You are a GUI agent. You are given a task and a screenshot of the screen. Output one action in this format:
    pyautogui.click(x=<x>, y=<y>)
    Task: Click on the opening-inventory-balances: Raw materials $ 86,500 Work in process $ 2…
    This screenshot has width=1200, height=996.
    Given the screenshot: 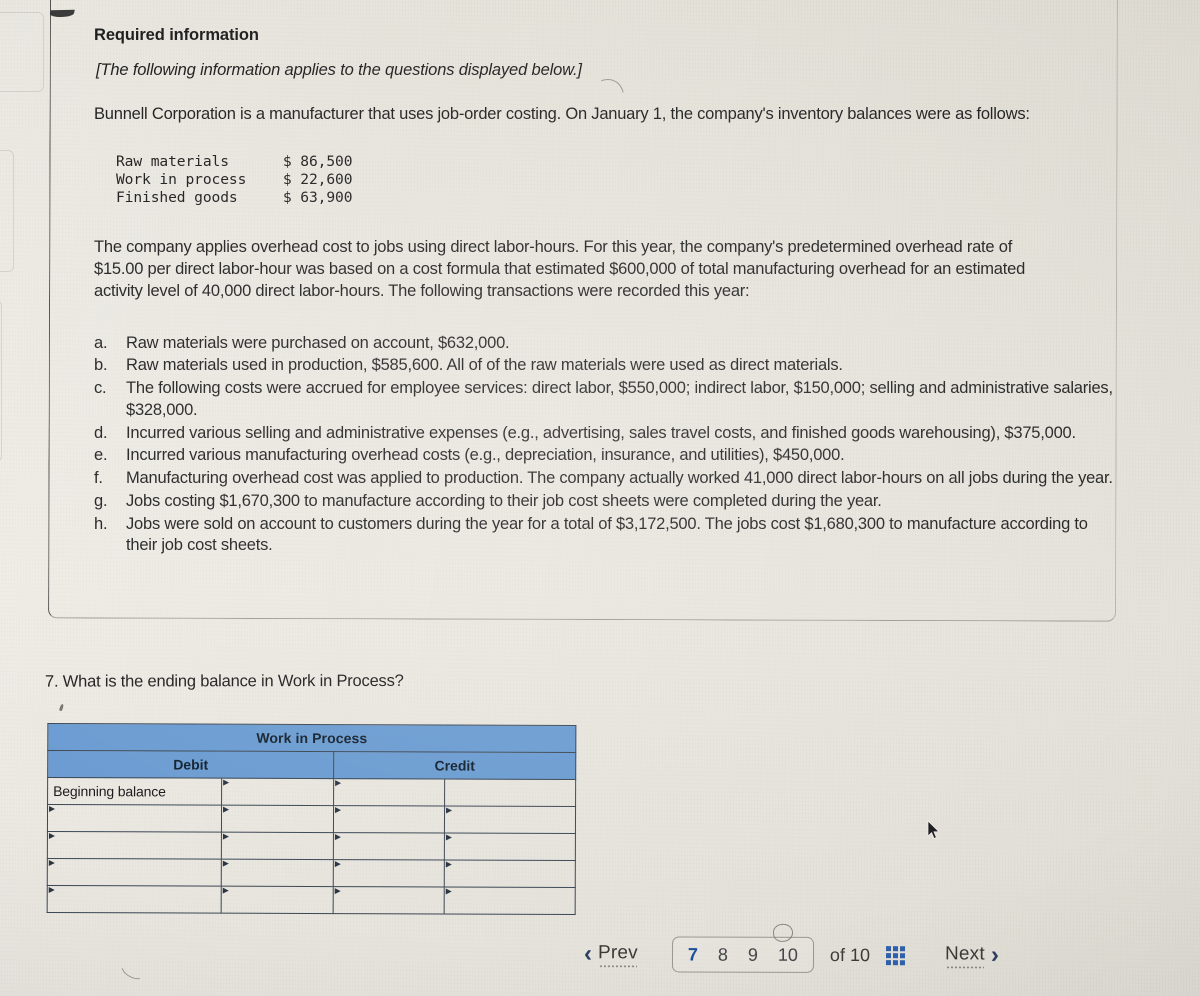 What is the action you would take?
    pyautogui.click(x=600, y=180)
    